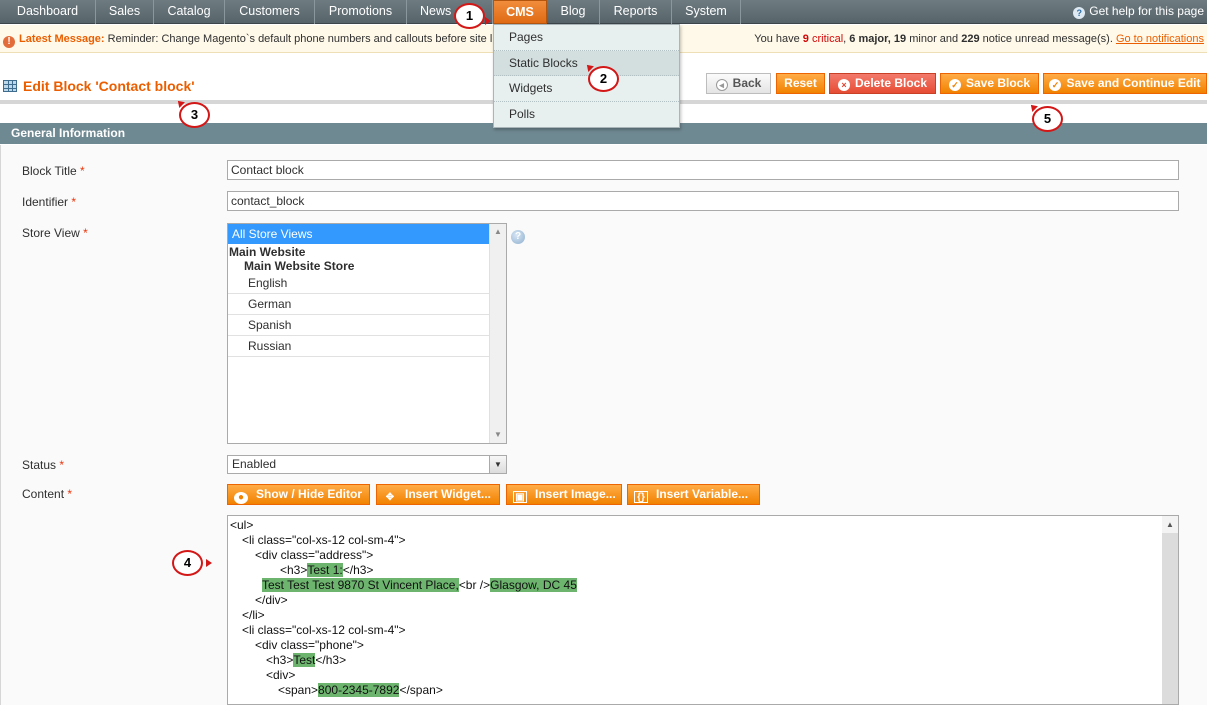  Describe the element at coordinates (53, 171) in the screenshot. I see `block-title-label: Block Title *` at that location.